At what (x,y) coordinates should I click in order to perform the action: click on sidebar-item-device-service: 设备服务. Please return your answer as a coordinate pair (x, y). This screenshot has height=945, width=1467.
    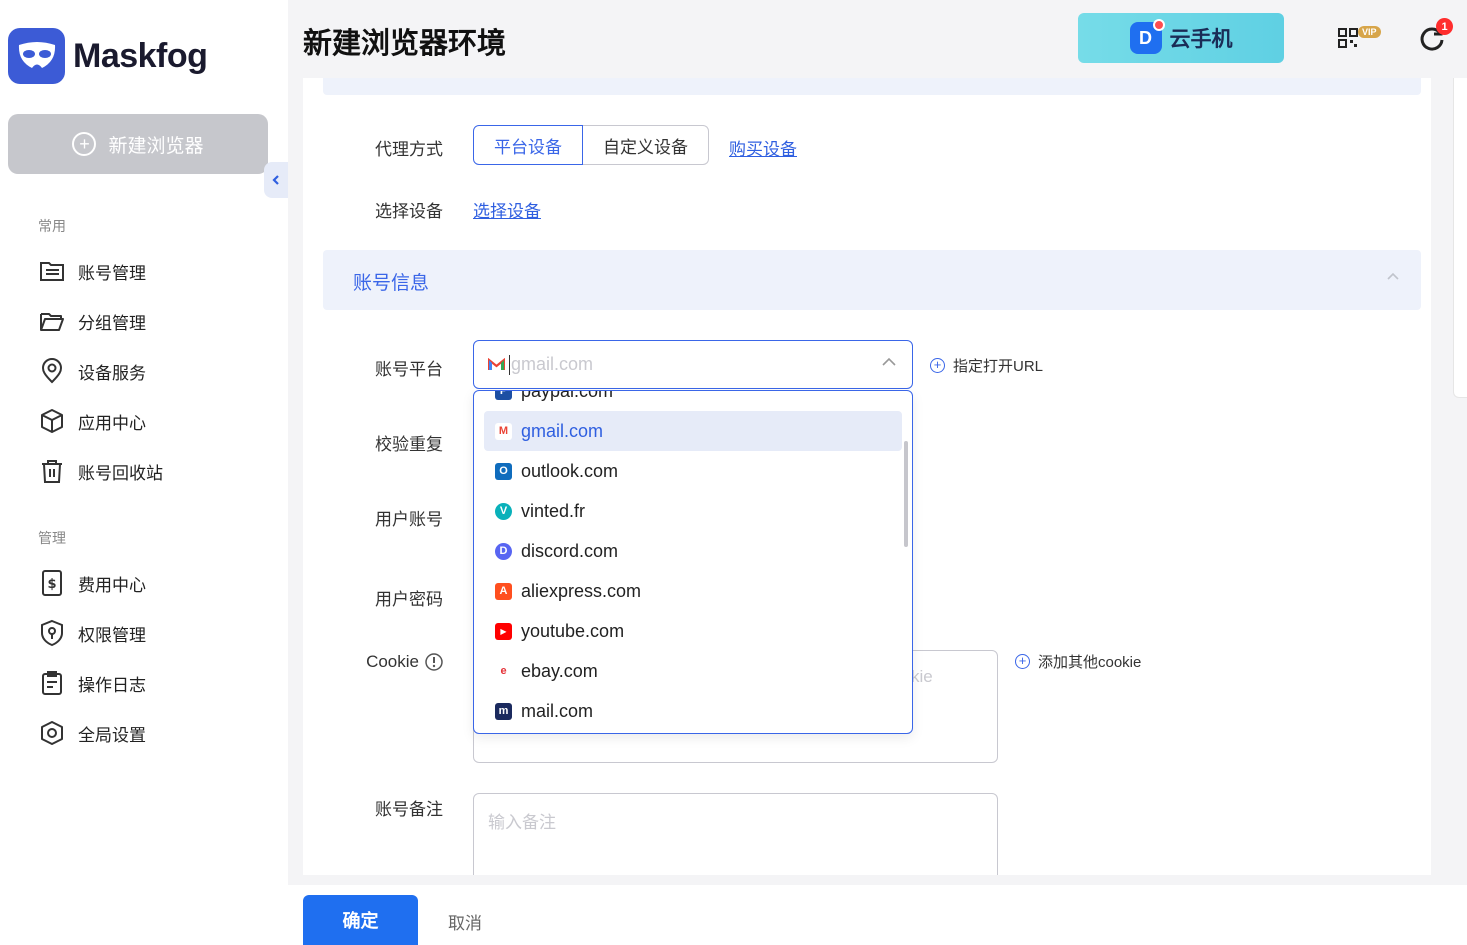
    Looking at the image, I should click on (92, 371).